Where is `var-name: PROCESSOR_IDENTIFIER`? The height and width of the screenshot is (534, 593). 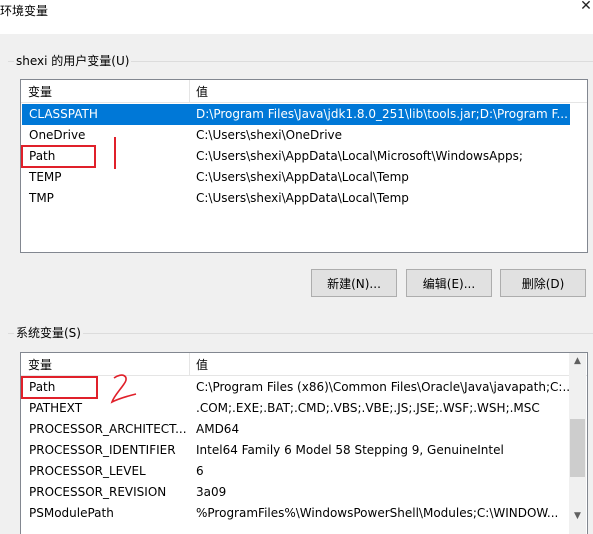 var-name: PROCESSOR_IDENTIFIER is located at coordinates (102, 450).